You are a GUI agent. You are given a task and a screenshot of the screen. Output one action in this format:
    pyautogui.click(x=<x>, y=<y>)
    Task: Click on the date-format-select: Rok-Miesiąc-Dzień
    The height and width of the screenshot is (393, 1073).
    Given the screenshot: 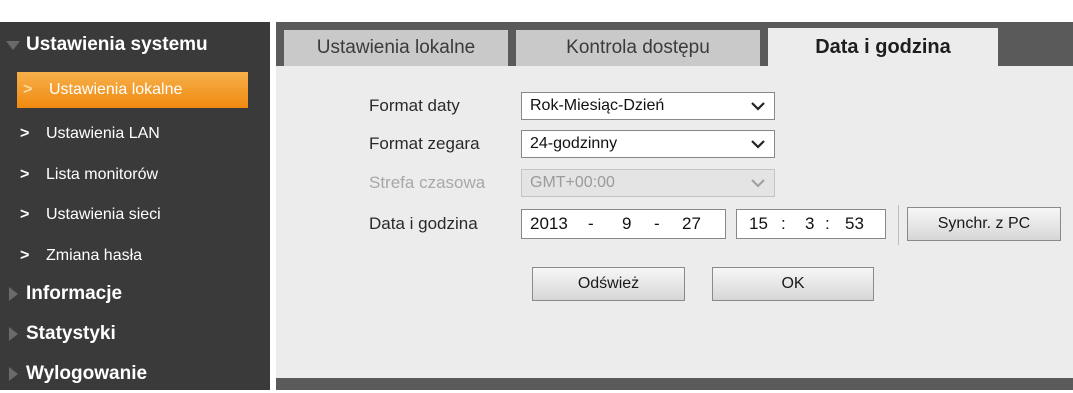 What is the action you would take?
    pyautogui.click(x=648, y=106)
    